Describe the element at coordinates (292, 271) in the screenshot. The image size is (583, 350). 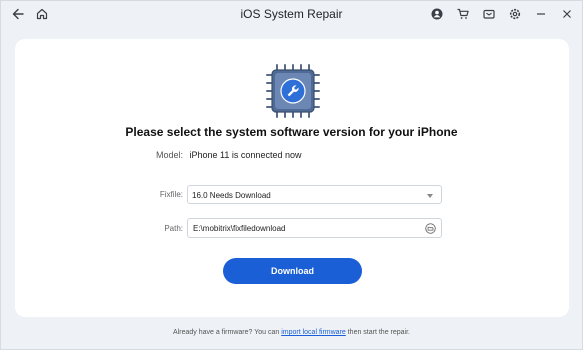
I see `download-button: Download` at that location.